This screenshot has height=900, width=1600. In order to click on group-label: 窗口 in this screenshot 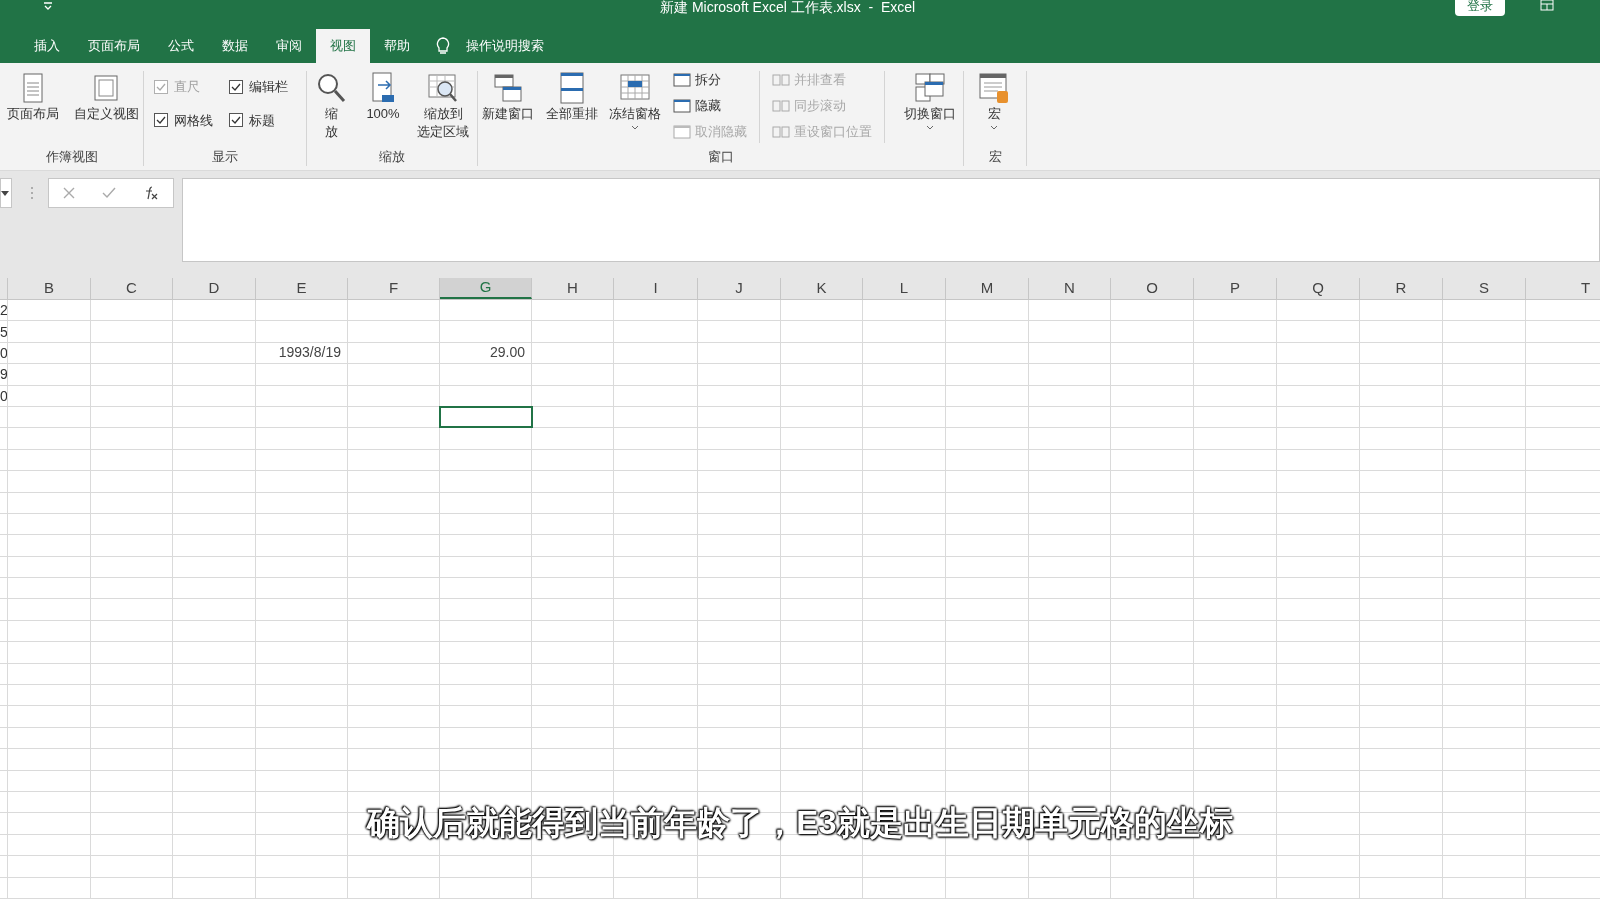, I will do `click(720, 156)`.